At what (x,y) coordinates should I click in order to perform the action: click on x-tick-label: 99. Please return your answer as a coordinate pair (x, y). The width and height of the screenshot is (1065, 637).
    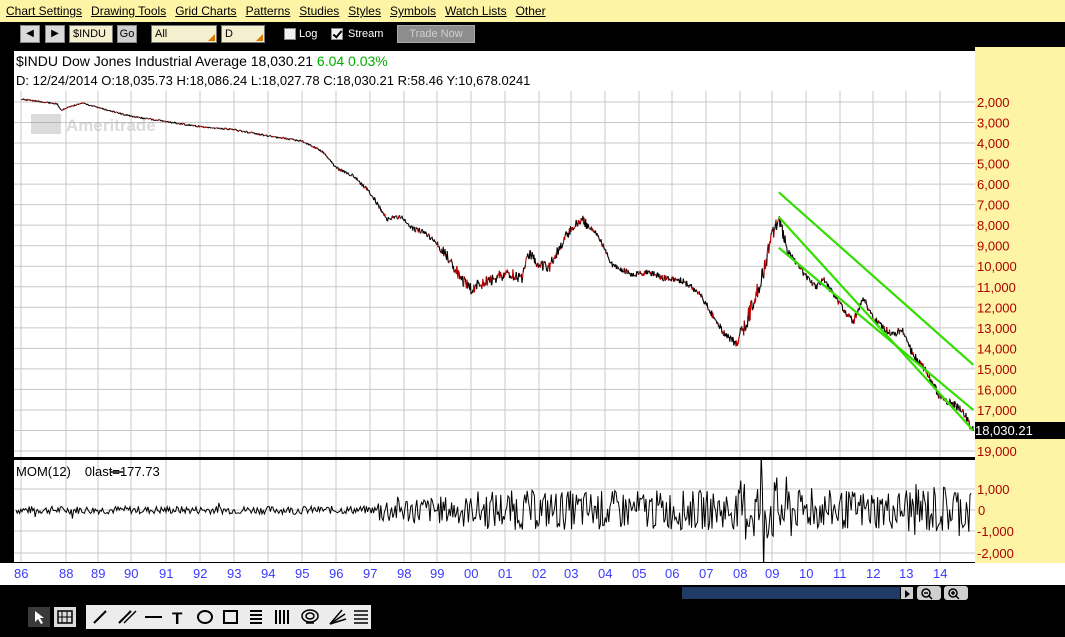
    Looking at the image, I should click on (437, 573).